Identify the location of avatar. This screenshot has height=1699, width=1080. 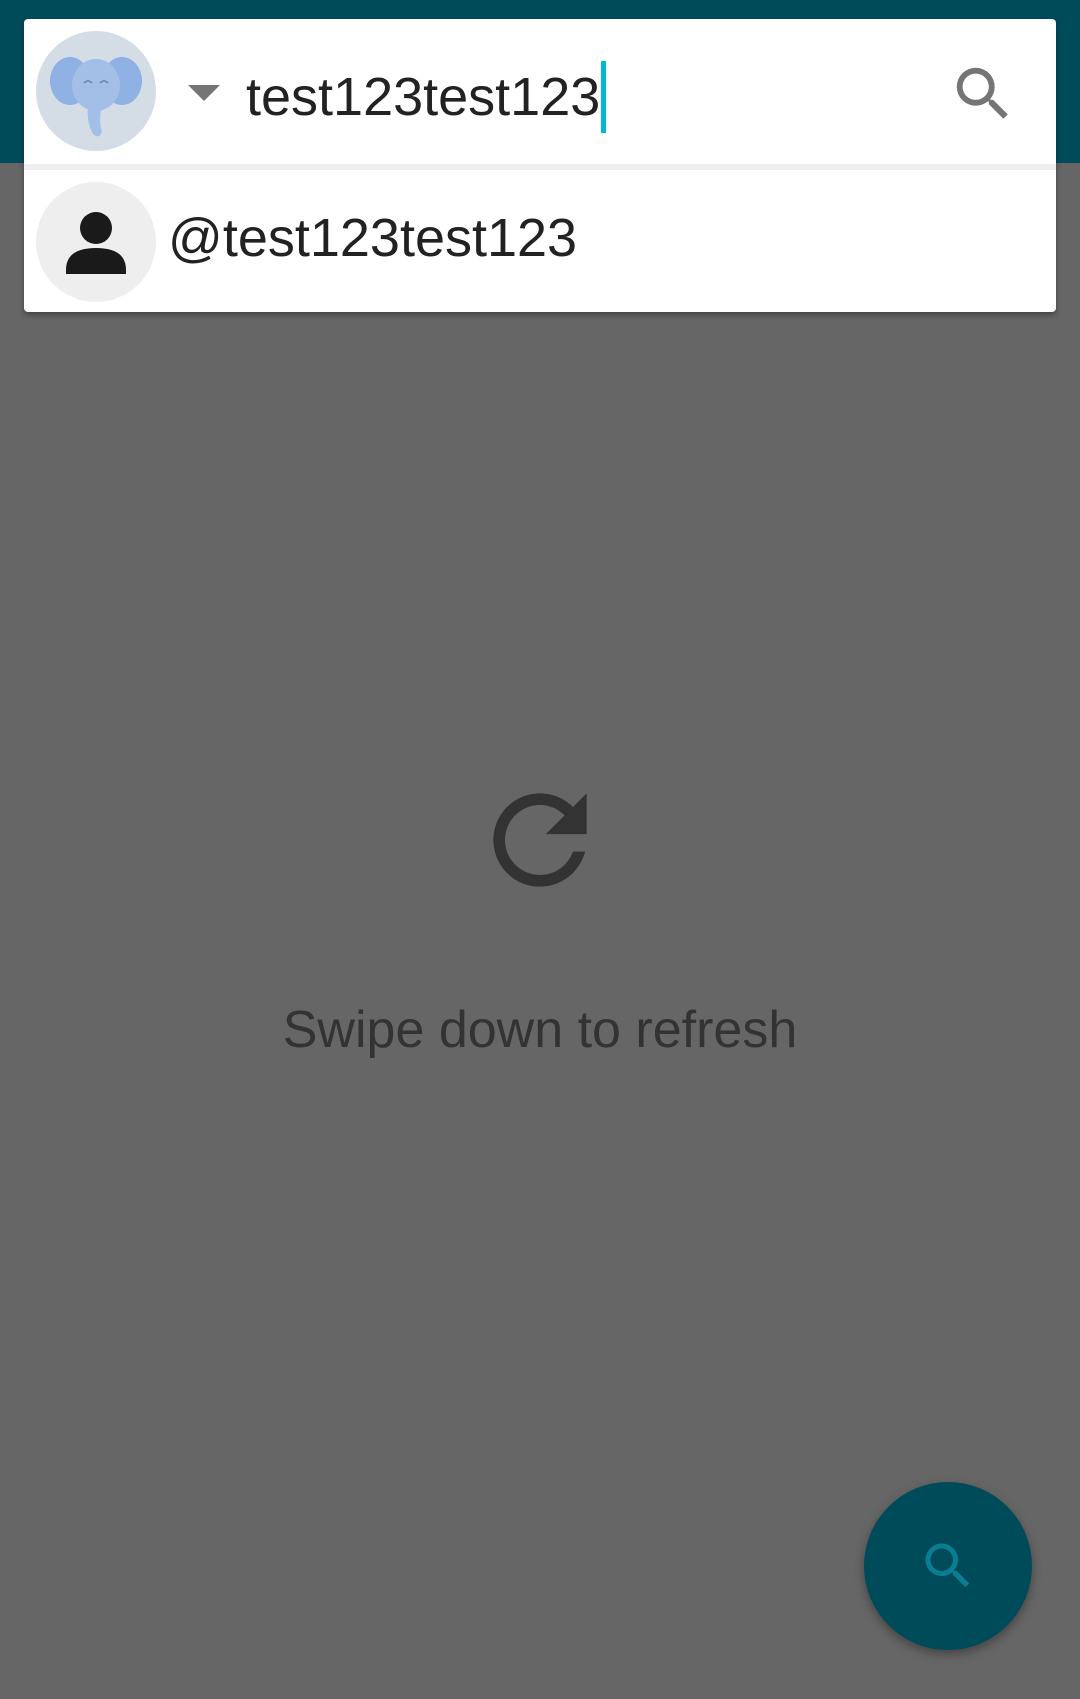
(96, 242).